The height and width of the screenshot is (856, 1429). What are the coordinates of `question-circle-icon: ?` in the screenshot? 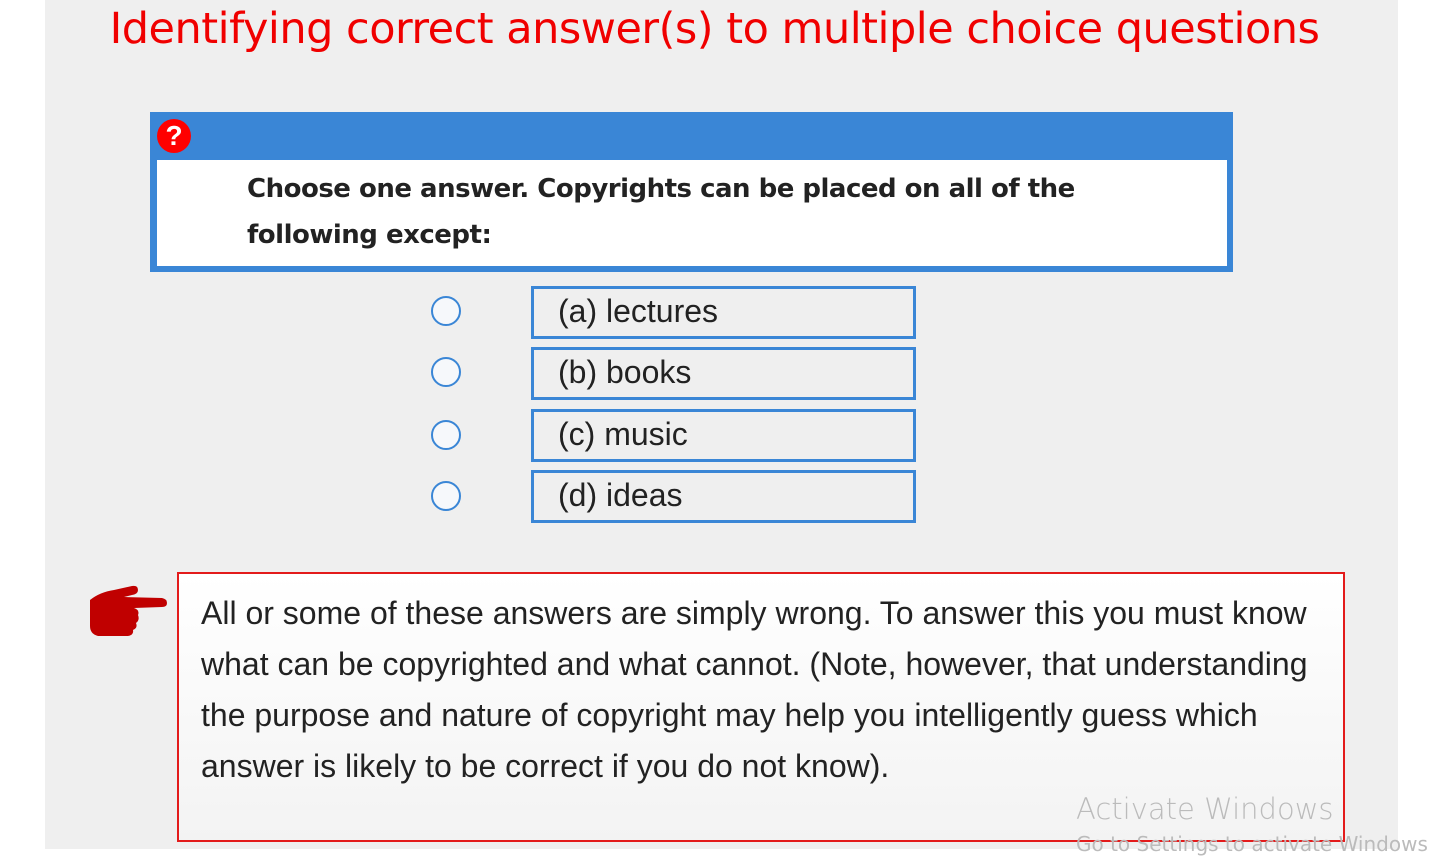 It's located at (174, 136).